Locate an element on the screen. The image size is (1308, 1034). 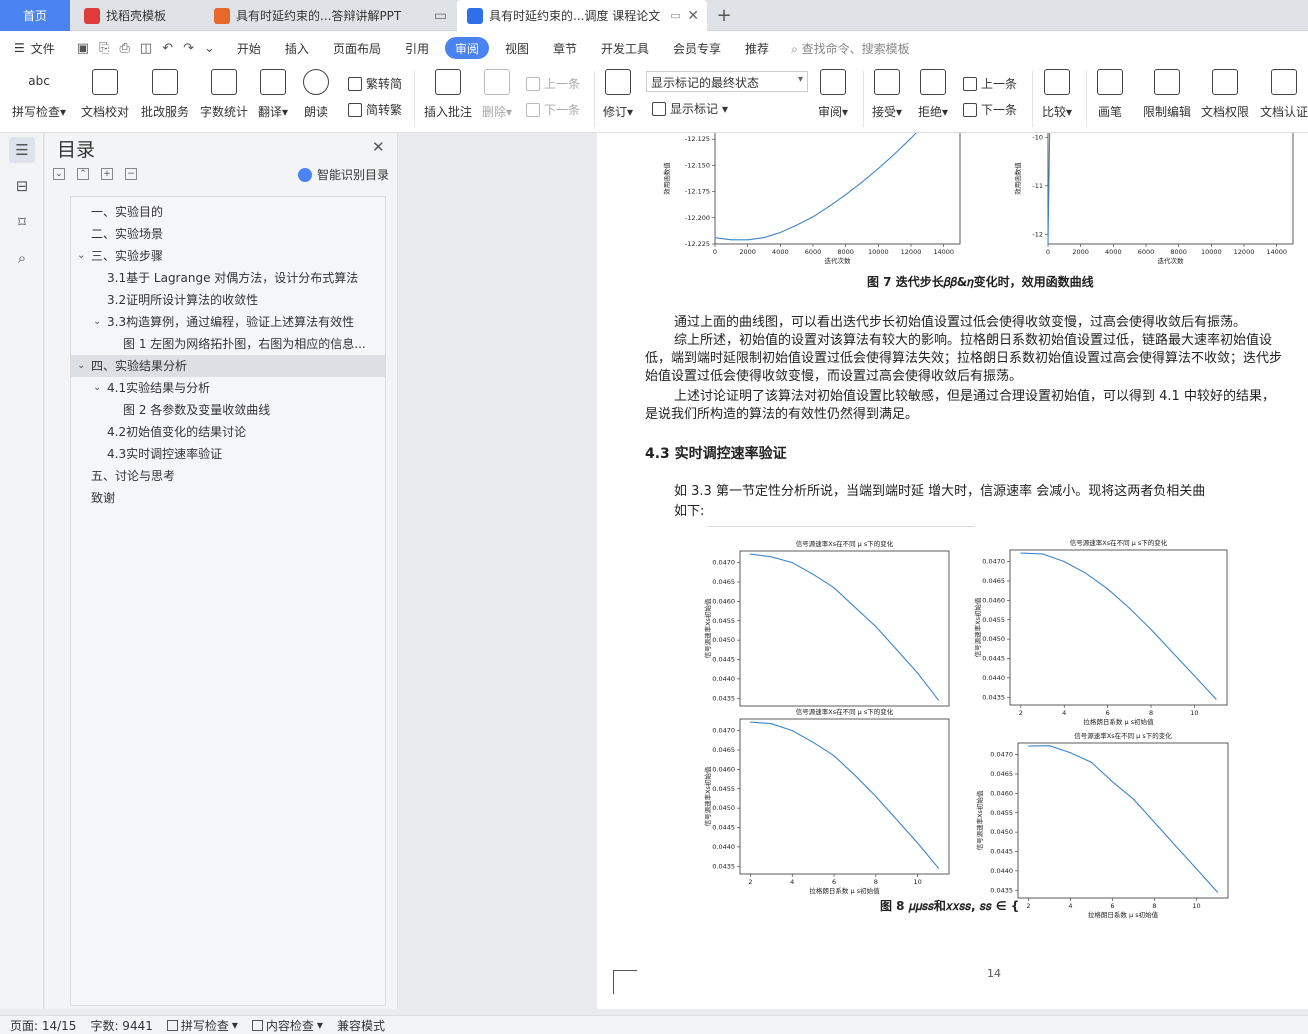
tab-document: 具有时延约束的...调度 课程论文 ▭ ✕ is located at coordinates (582, 15).